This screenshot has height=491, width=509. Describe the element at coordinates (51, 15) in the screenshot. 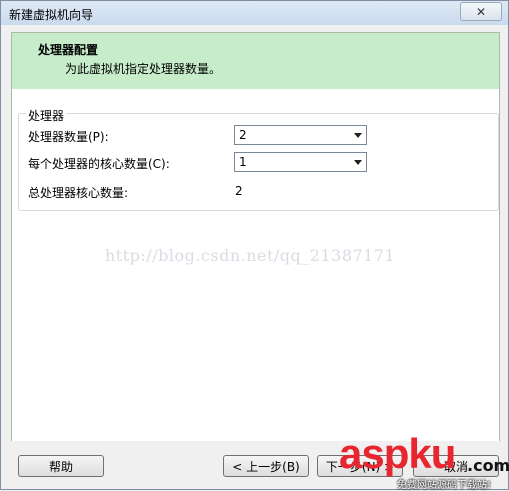

I see `window-title: 新建虚拟机向导` at that location.